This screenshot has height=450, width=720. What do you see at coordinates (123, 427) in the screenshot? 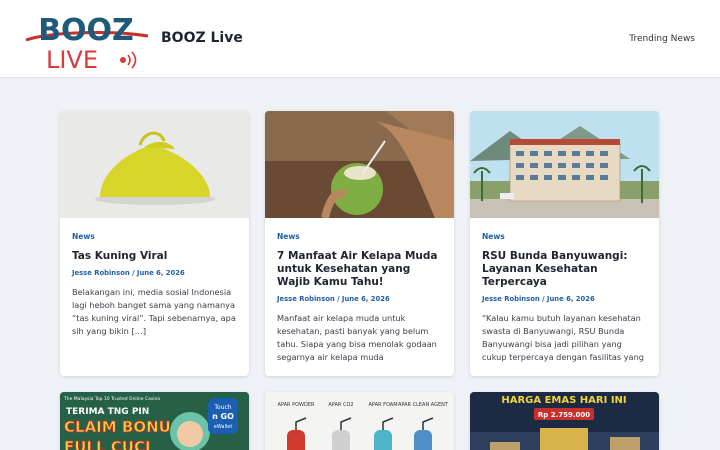
I see `svg-text: CLAIM BONUS` at bounding box center [123, 427].